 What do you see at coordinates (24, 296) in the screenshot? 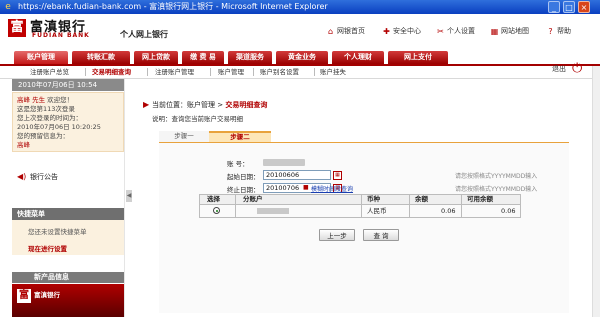
I see `promo-logo-icon: 富` at bounding box center [24, 296].